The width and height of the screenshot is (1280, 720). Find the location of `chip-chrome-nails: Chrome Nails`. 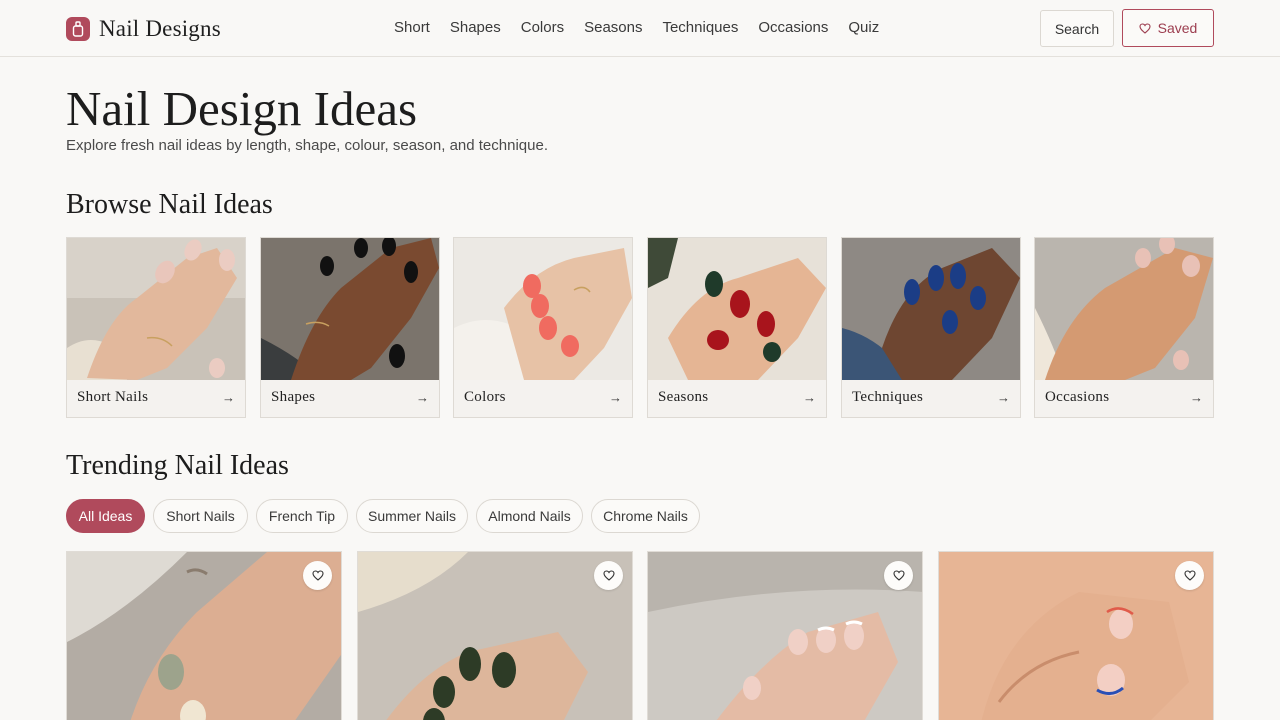

chip-chrome-nails: Chrome Nails is located at coordinates (645, 516).